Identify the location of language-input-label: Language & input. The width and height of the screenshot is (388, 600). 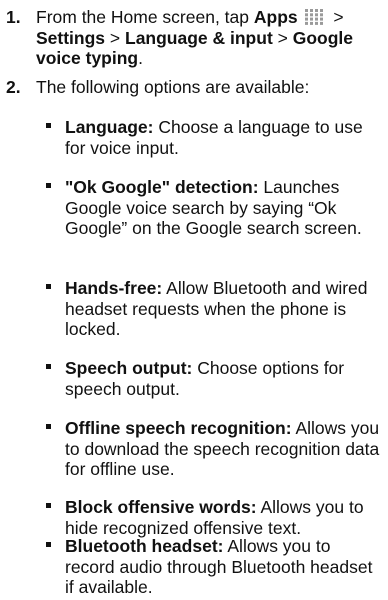
(199, 37).